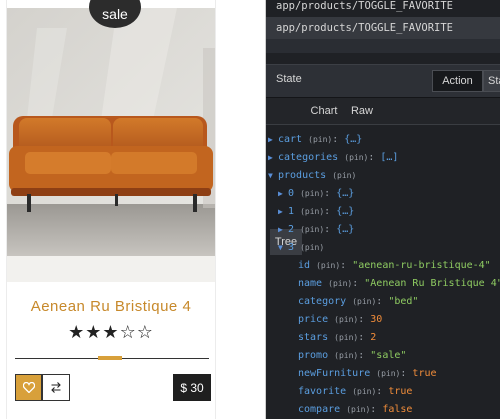 Image resolution: width=500 pixels, height=419 pixels. I want to click on tree-node-product-1: ▶ 1 (pin): {…}, so click(316, 212).